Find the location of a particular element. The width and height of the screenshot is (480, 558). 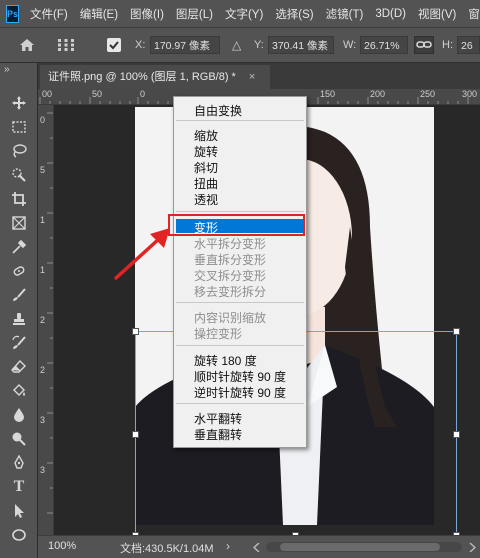

menu-file: 文件(F) is located at coordinates (49, 14).